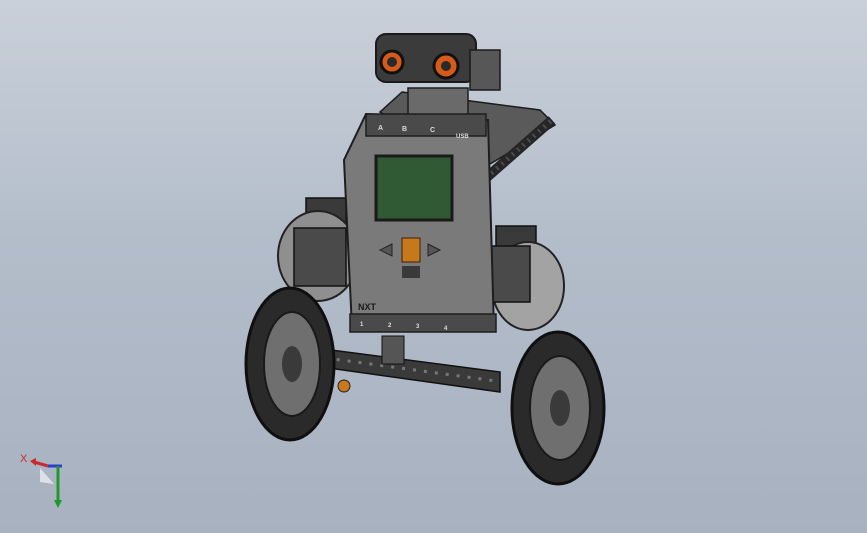 The height and width of the screenshot is (533, 867). What do you see at coordinates (462, 137) in the screenshot?
I see `usb-label: USB` at bounding box center [462, 137].